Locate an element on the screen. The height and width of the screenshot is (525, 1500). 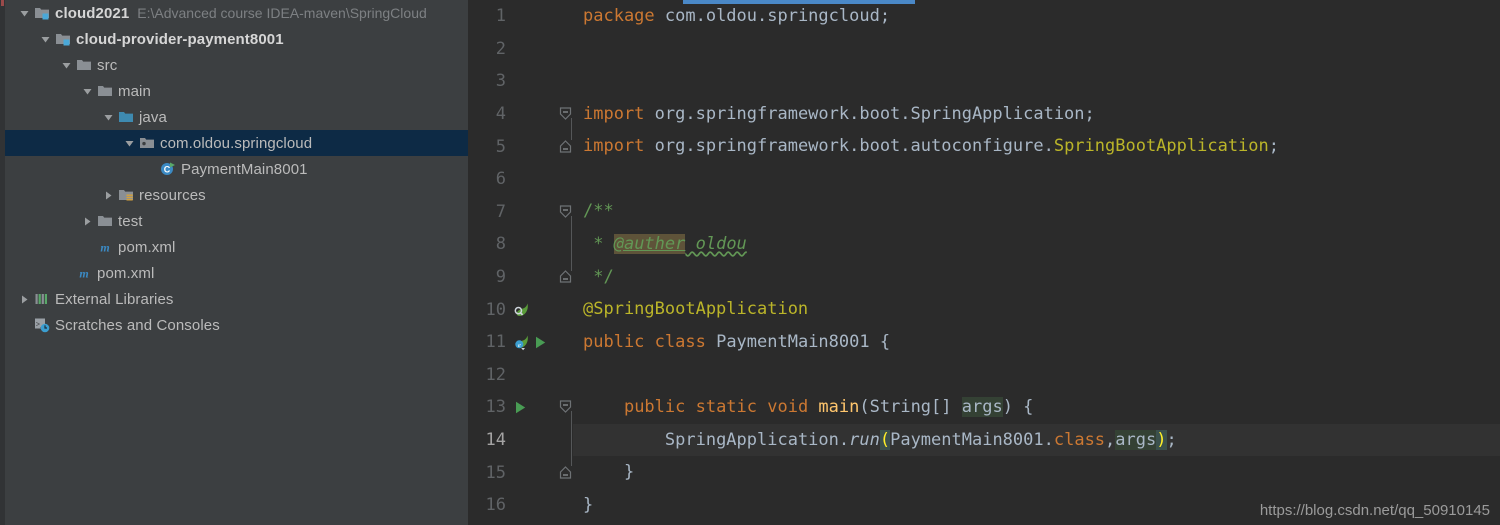
token-method-call: run is located at coordinates (864, 439).